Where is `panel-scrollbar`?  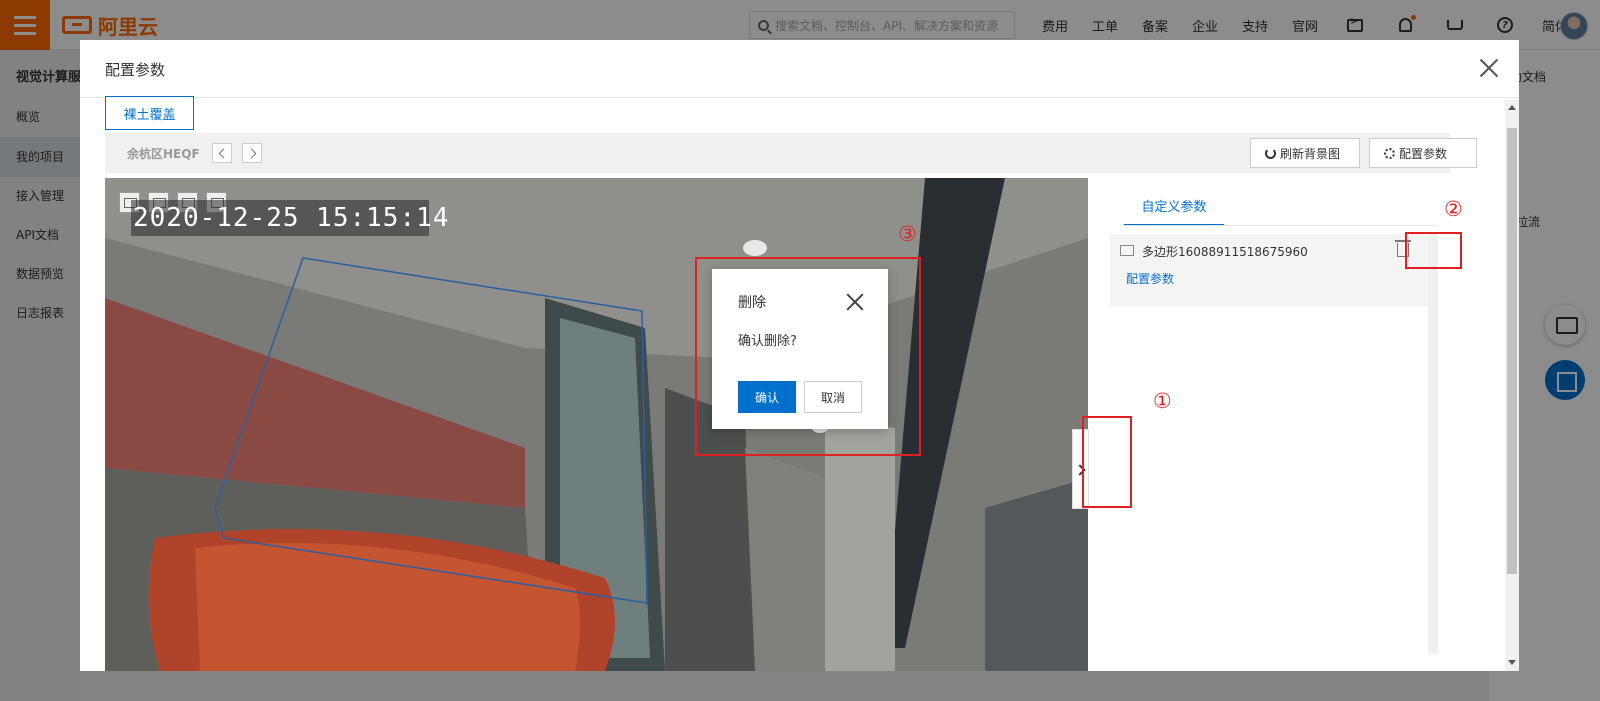
panel-scrollbar is located at coordinates (1433, 444).